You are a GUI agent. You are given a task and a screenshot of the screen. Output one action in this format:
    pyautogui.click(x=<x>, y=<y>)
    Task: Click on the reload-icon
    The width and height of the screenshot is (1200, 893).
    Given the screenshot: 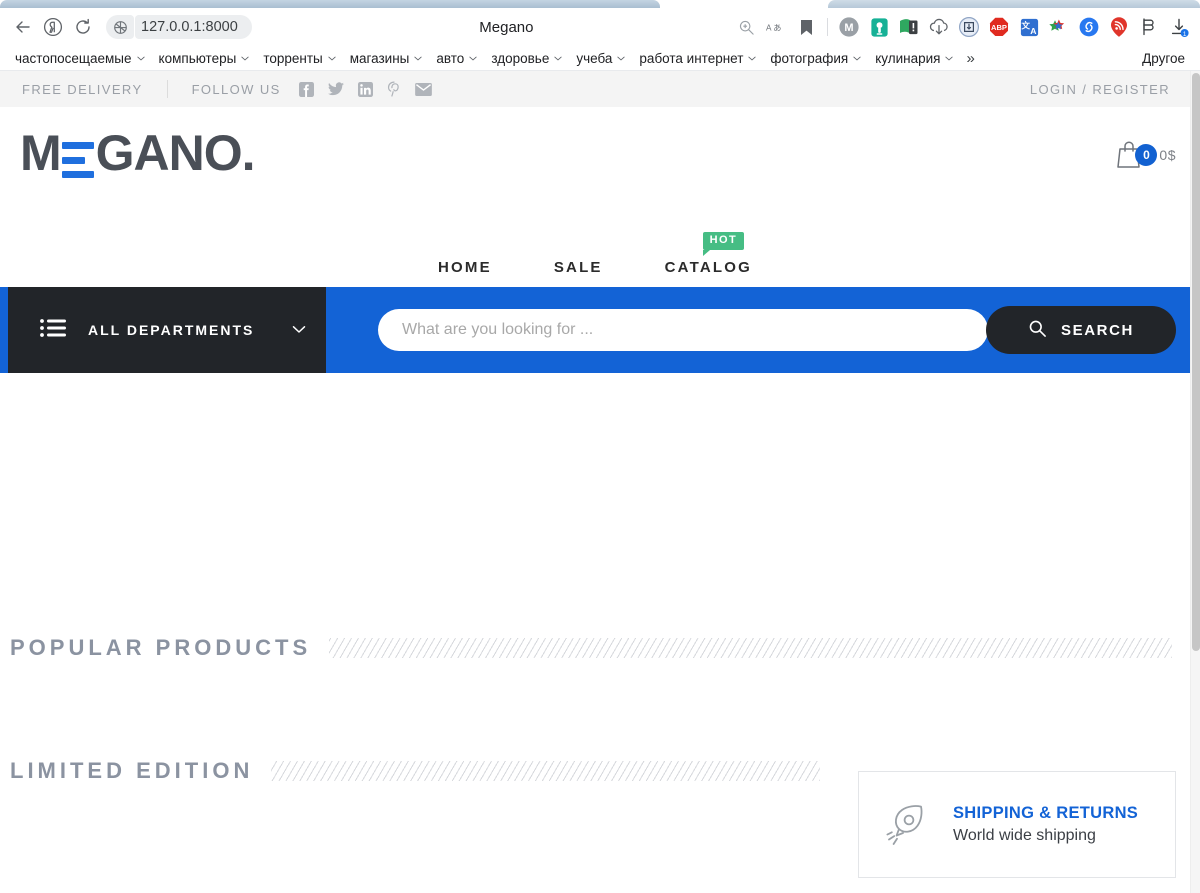 What is the action you would take?
    pyautogui.click(x=83, y=27)
    